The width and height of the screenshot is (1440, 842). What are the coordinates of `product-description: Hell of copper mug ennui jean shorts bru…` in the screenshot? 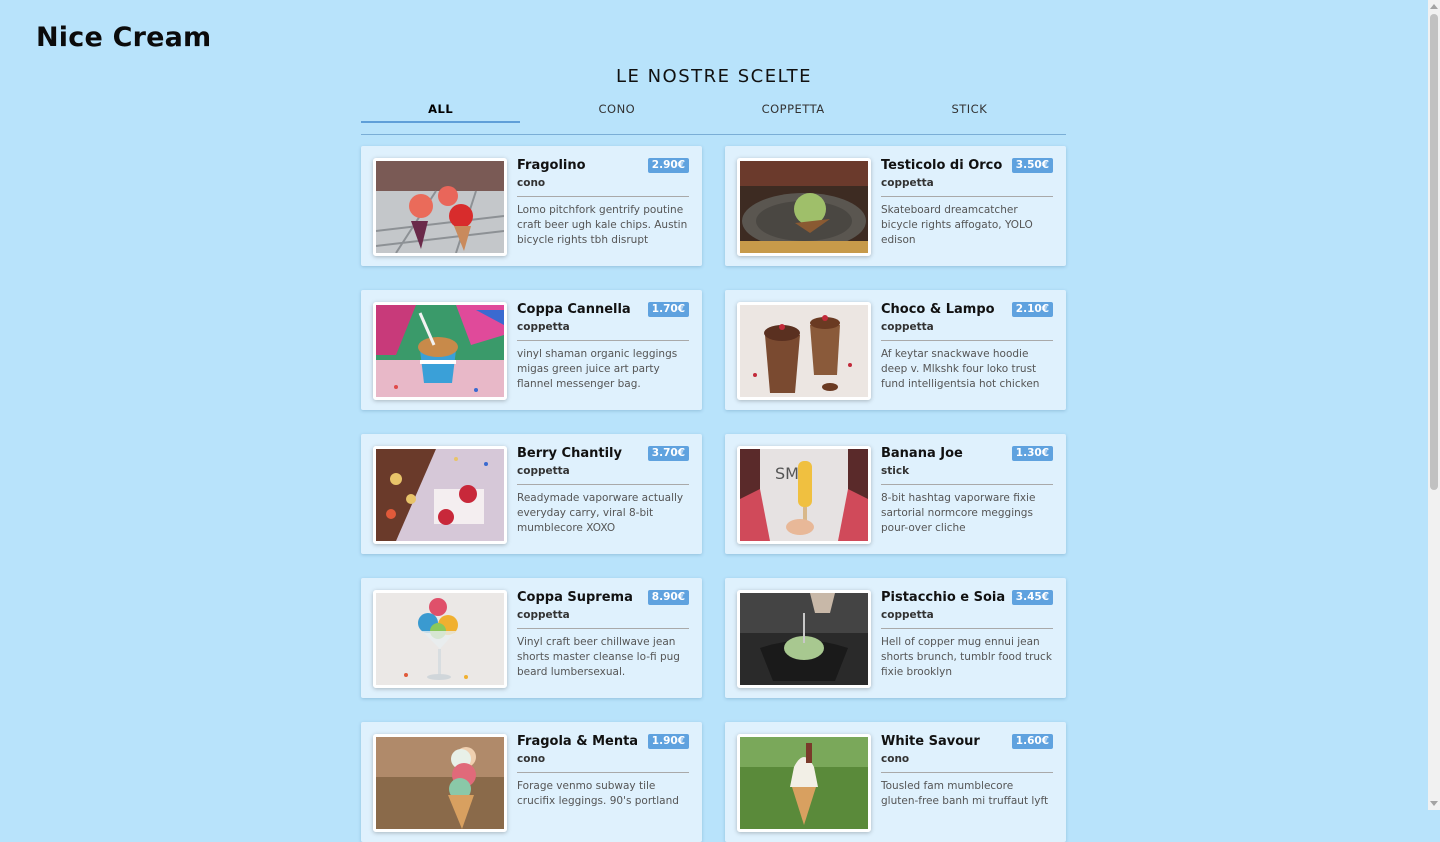 It's located at (966, 657).